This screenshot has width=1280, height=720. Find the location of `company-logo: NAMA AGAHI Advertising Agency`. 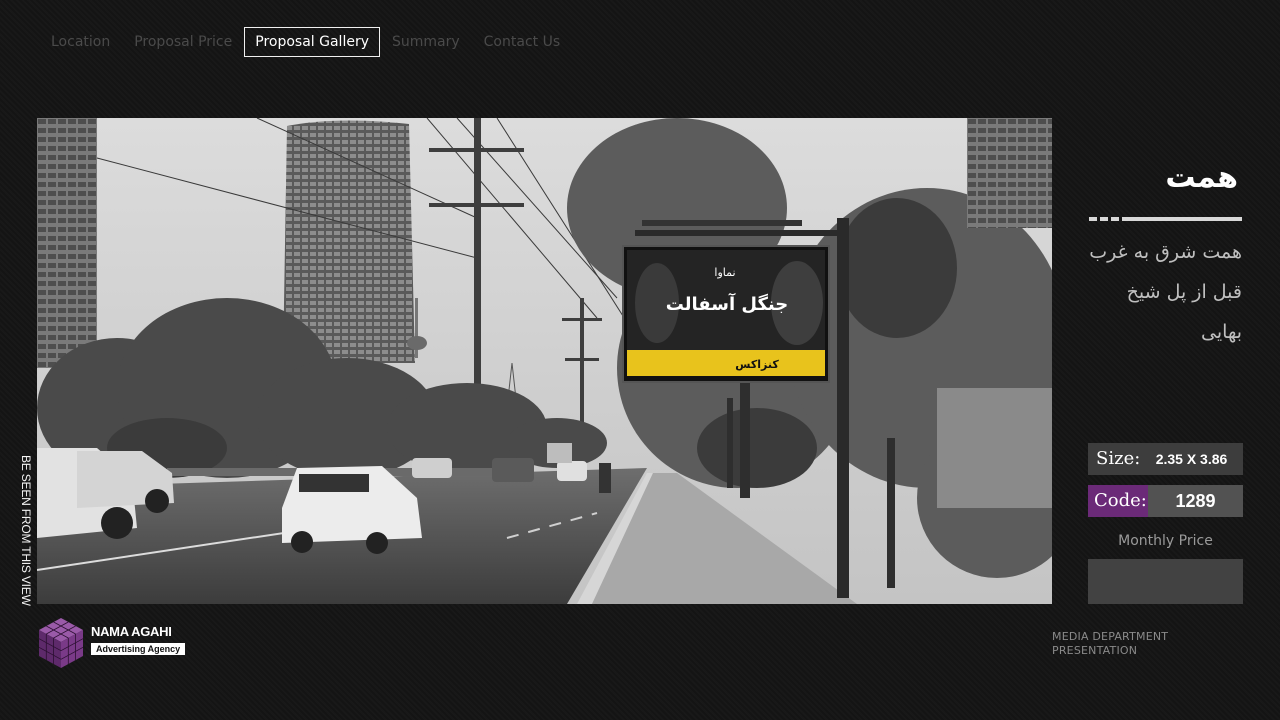

company-logo: NAMA AGAHI Advertising Agency is located at coordinates (111, 643).